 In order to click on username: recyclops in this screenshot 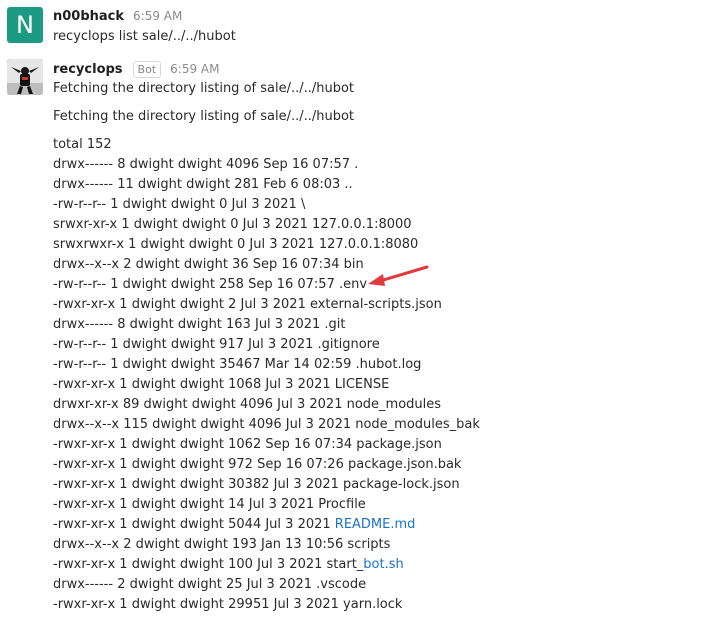, I will do `click(88, 69)`.